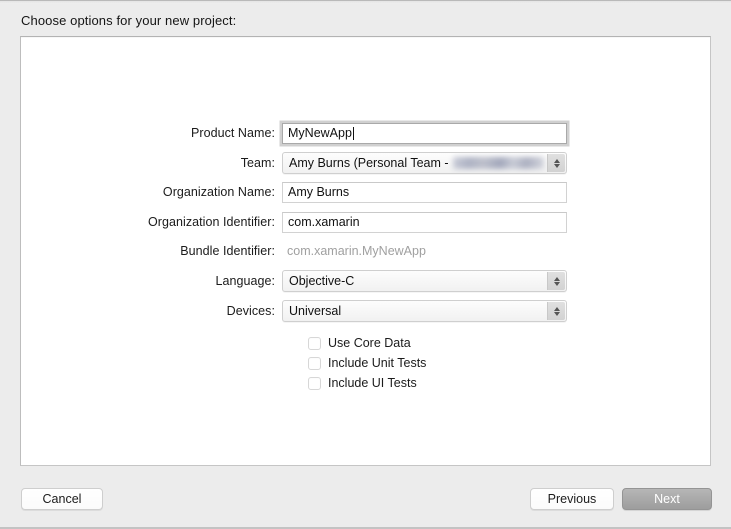 This screenshot has width=731, height=529. Describe the element at coordinates (129, 20) in the screenshot. I see `dialog-prompt: Choose options for your new project:` at that location.